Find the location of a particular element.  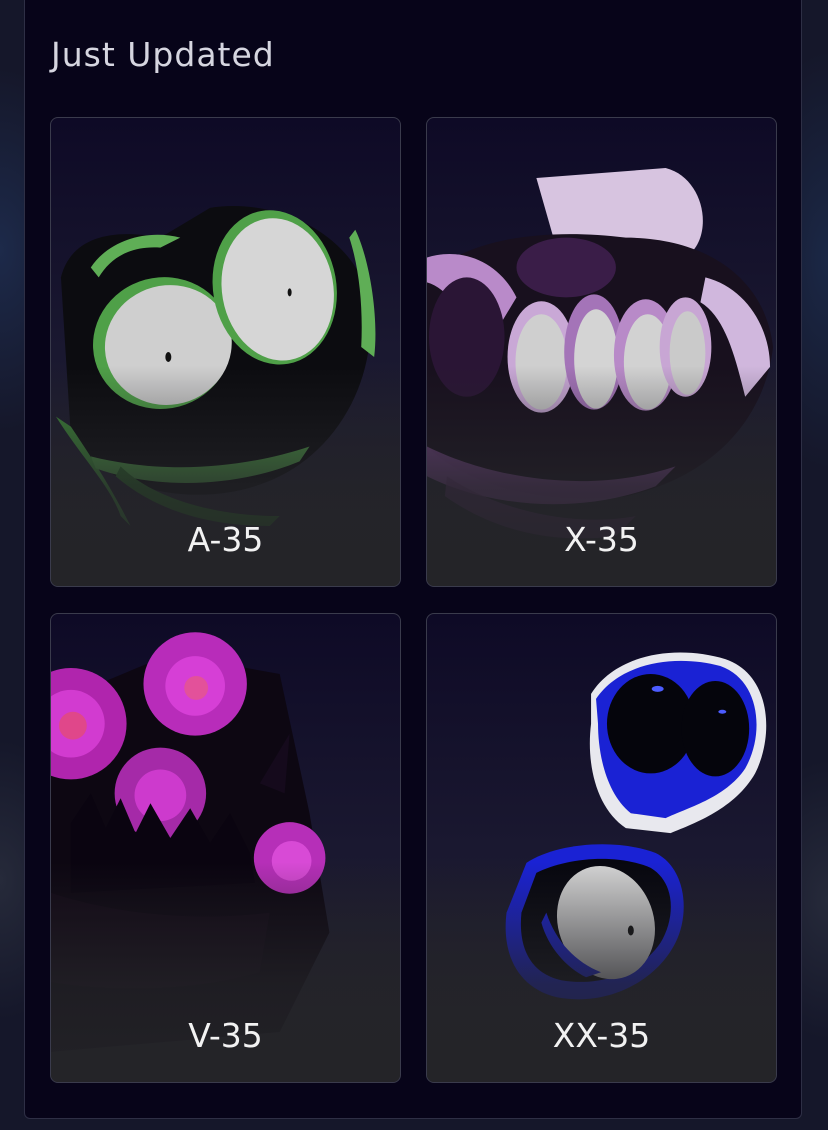

card-title: V-35 is located at coordinates (225, 1035).